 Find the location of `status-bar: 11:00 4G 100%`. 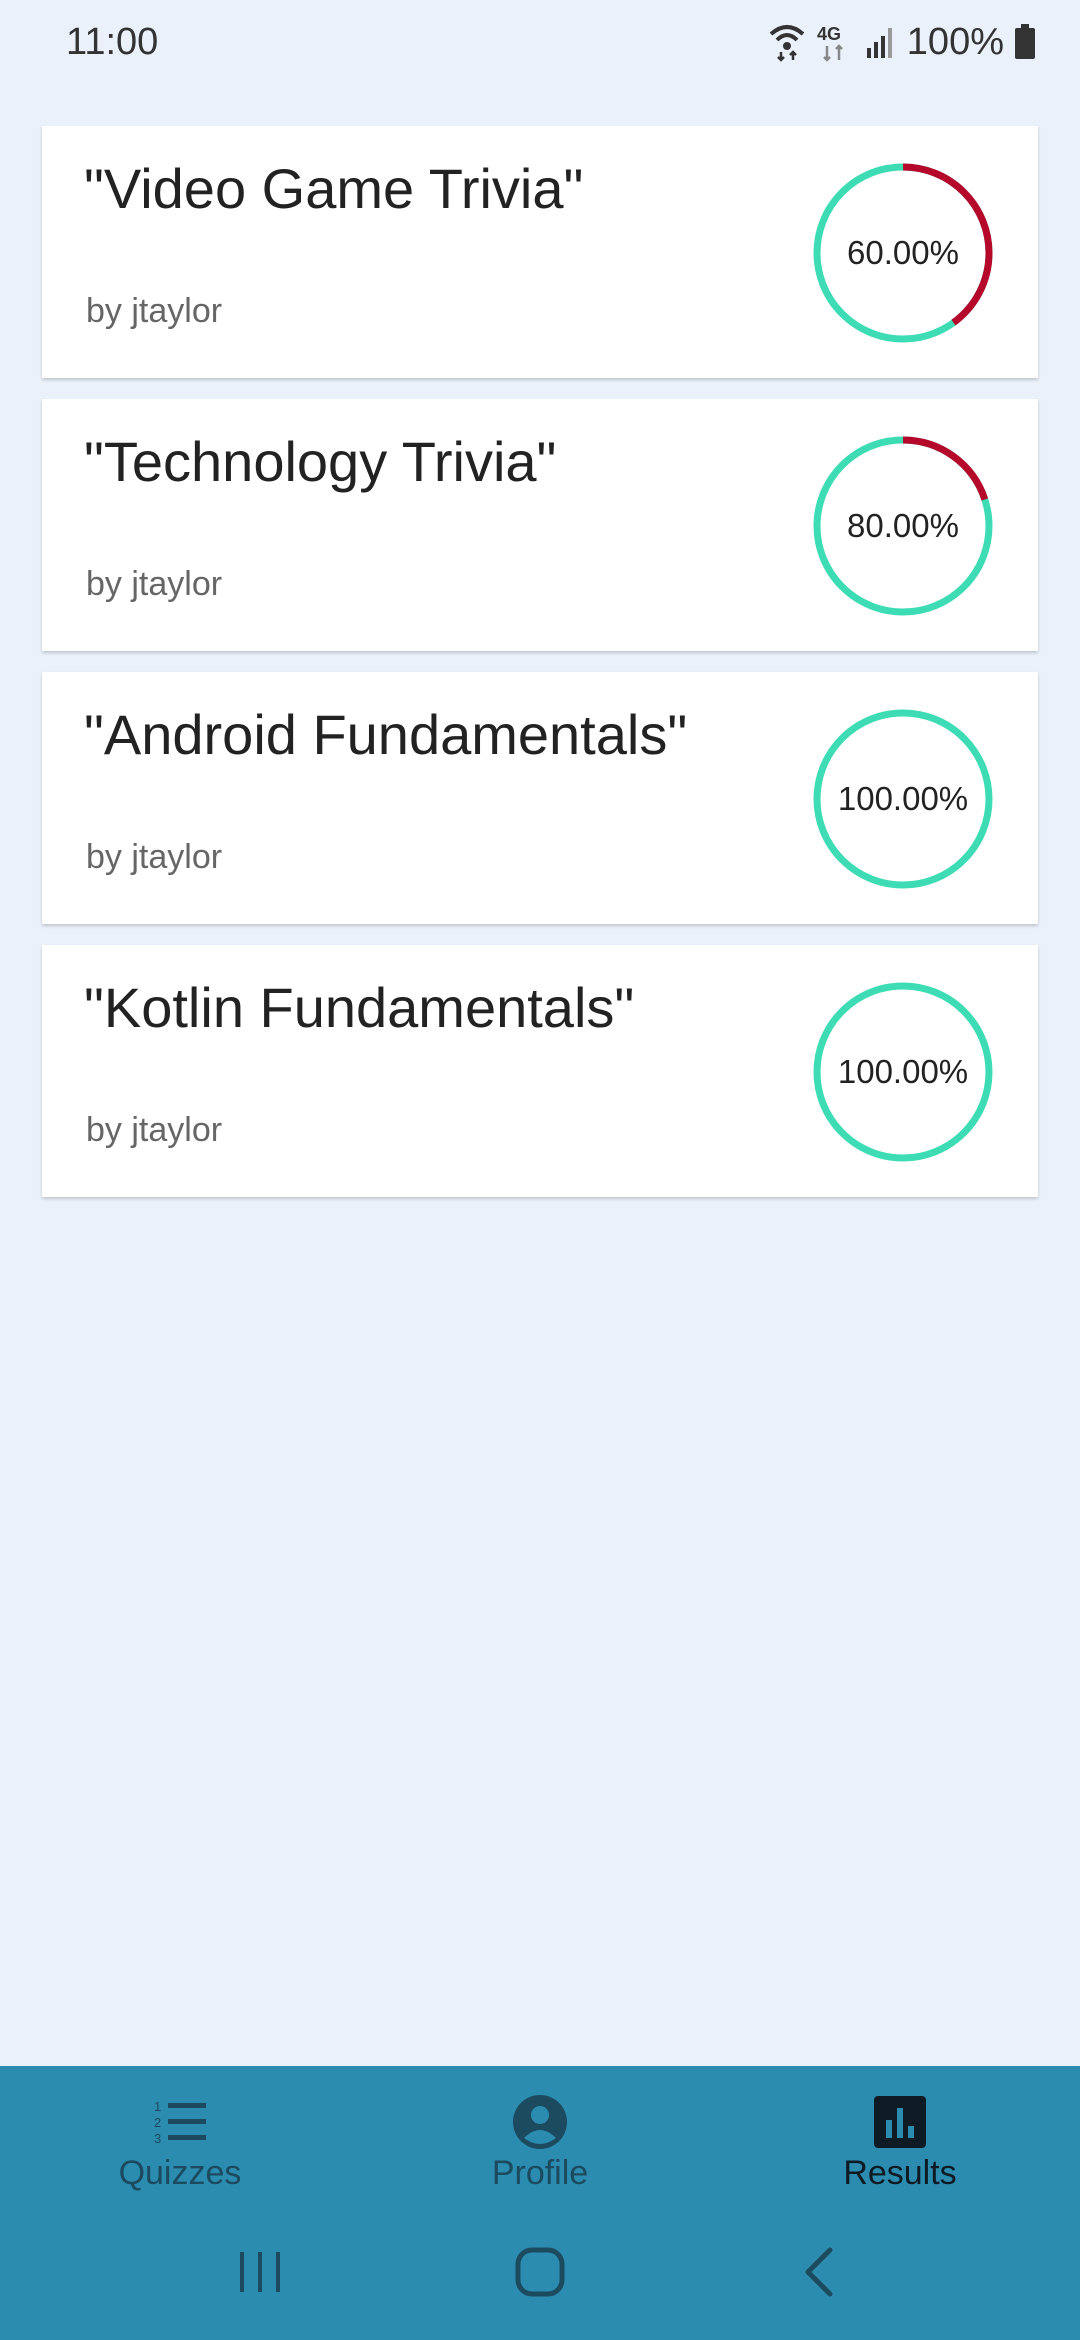

status-bar: 11:00 4G 100% is located at coordinates (540, 42).